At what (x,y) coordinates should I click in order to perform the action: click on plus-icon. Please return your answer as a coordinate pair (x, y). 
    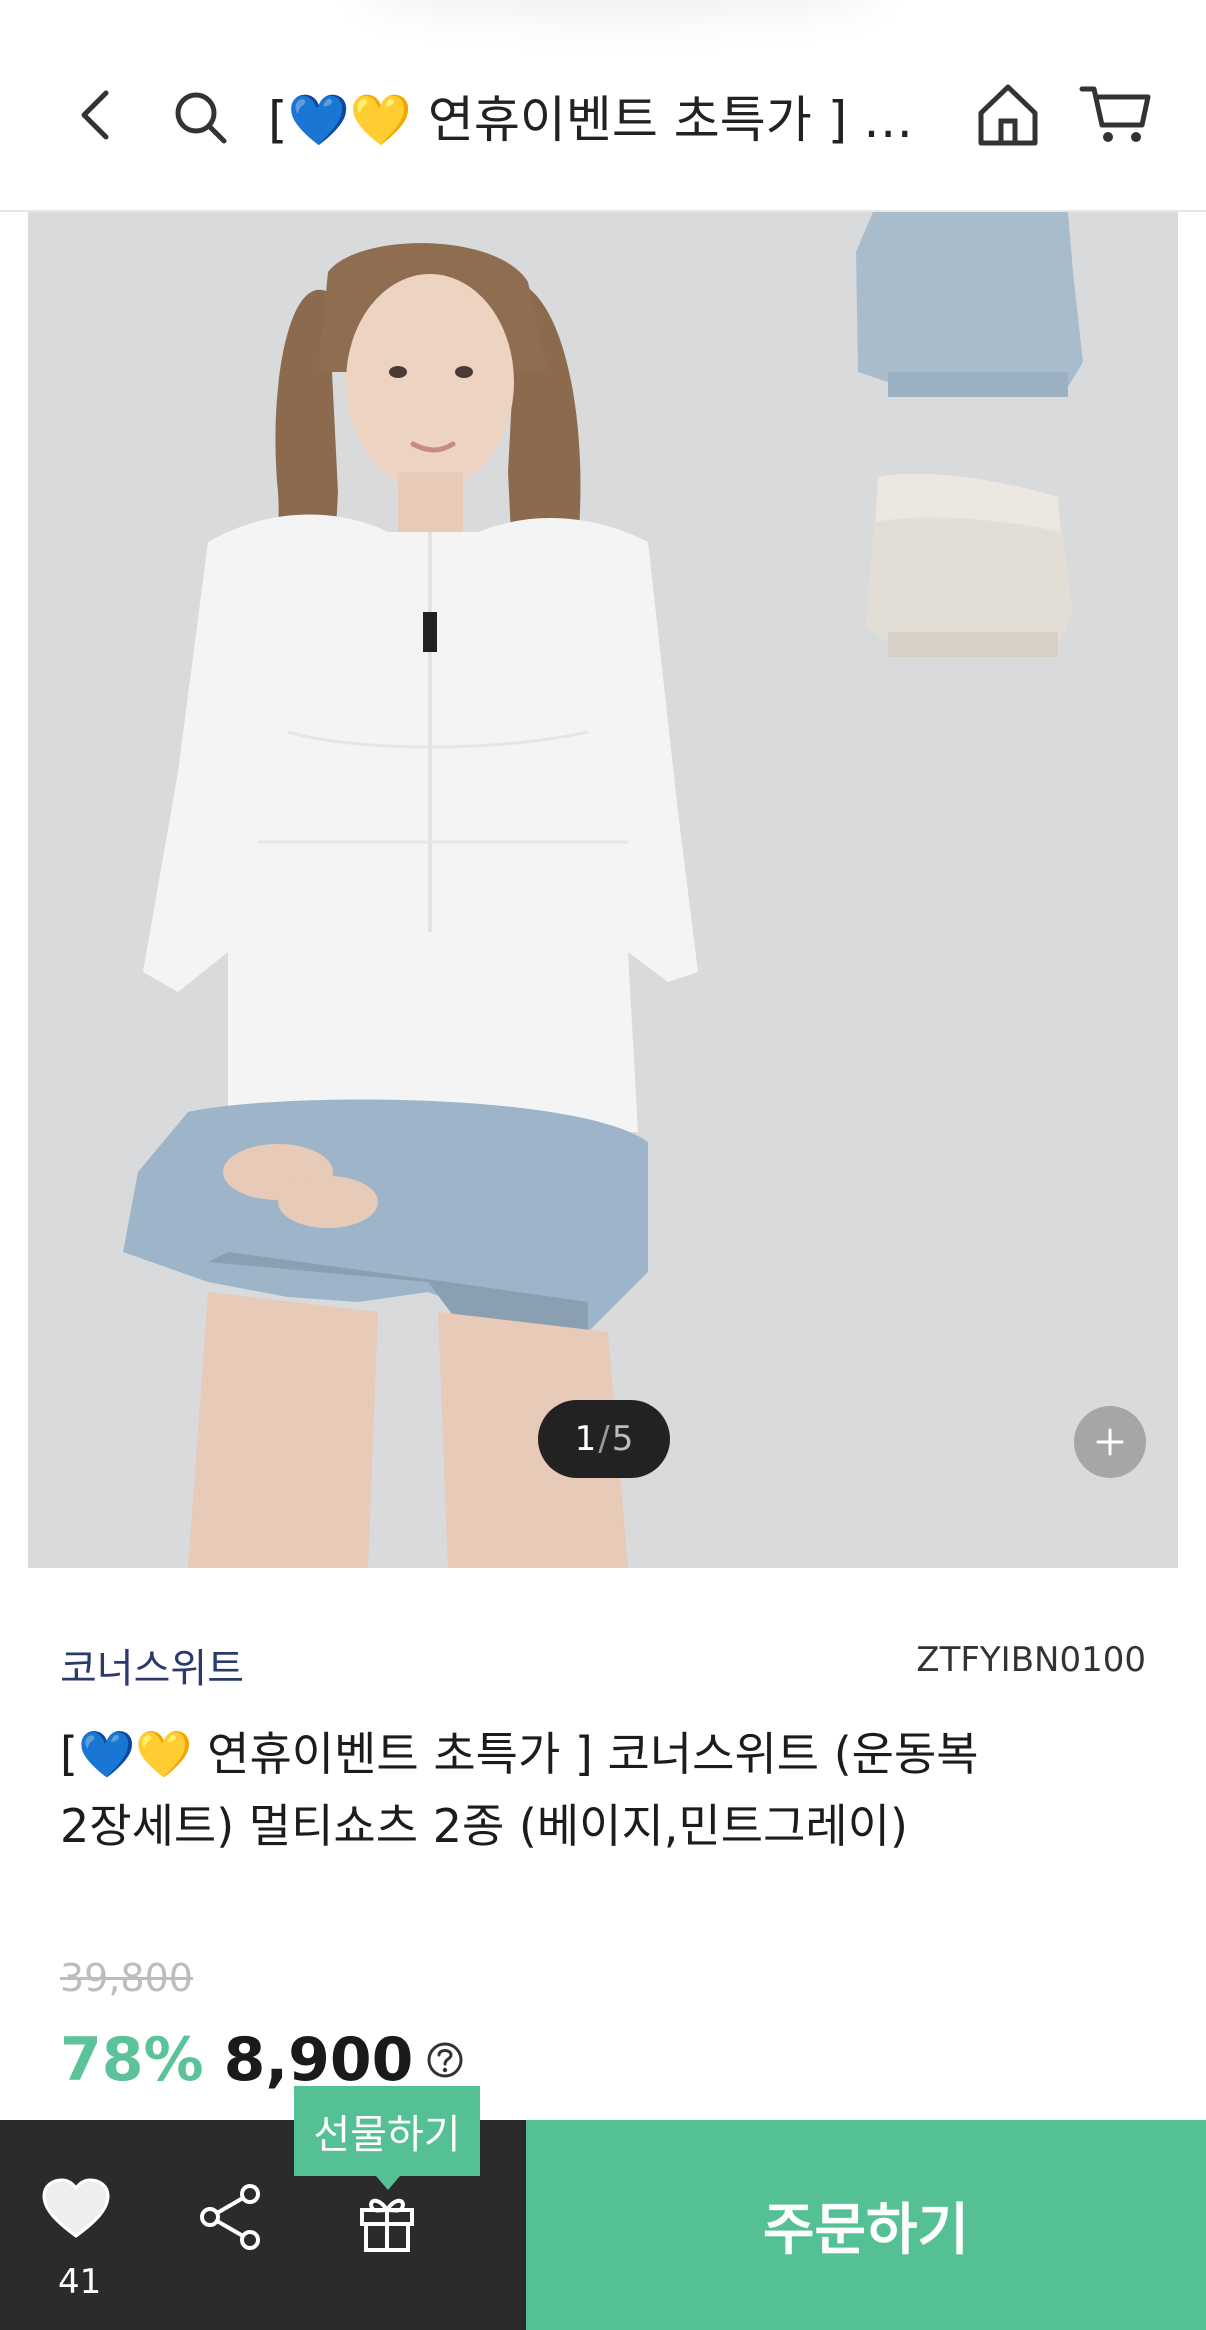
    Looking at the image, I should click on (1110, 1442).